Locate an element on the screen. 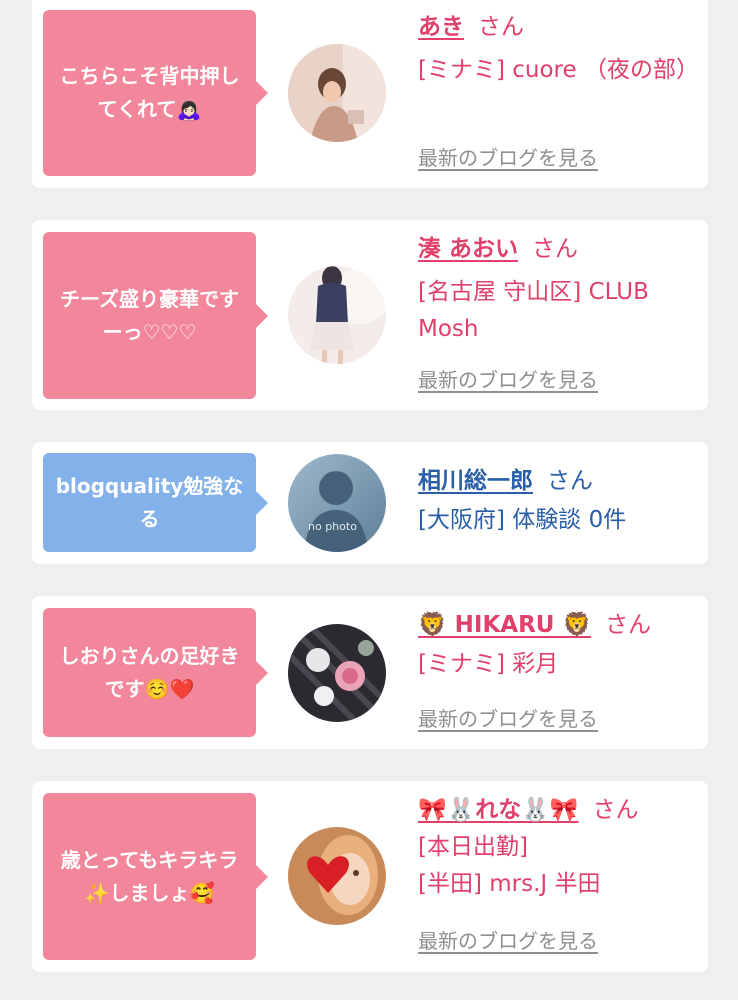 The height and width of the screenshot is (1000, 738). comment-bubble: blogquality勉強なる is located at coordinates (155, 502).